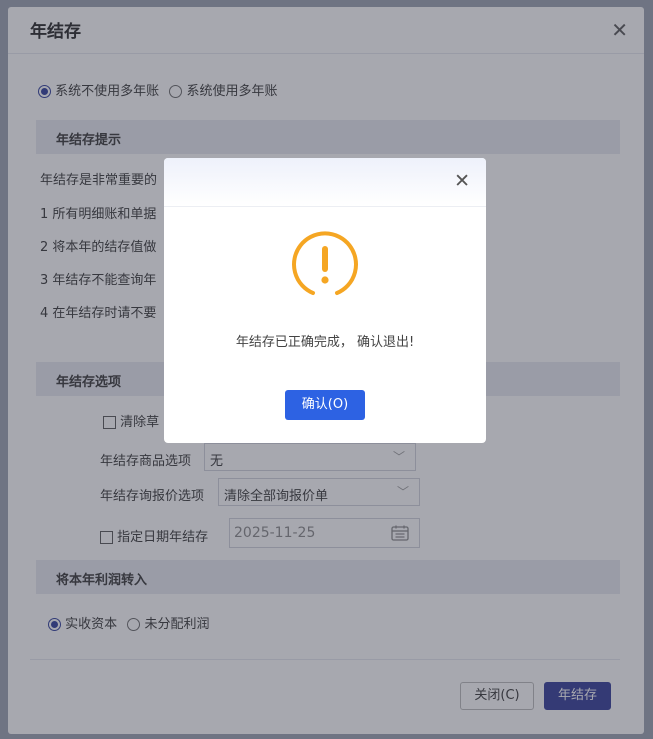  I want to click on close-icon: ✕, so click(462, 181).